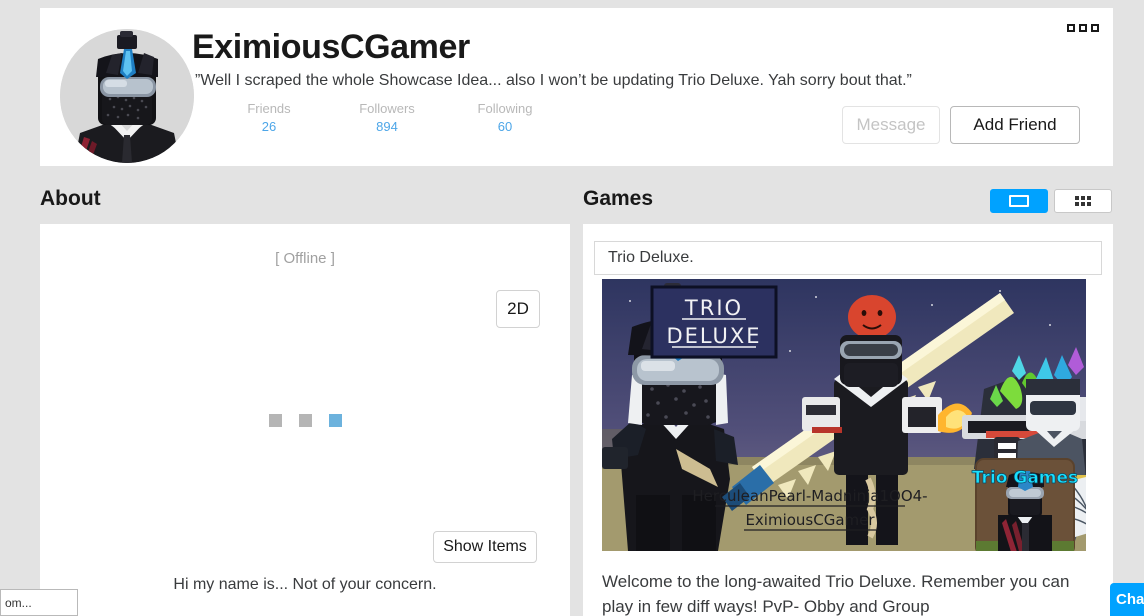 The image size is (1144, 616). What do you see at coordinates (505, 108) in the screenshot?
I see `stat-following-label: Following` at bounding box center [505, 108].